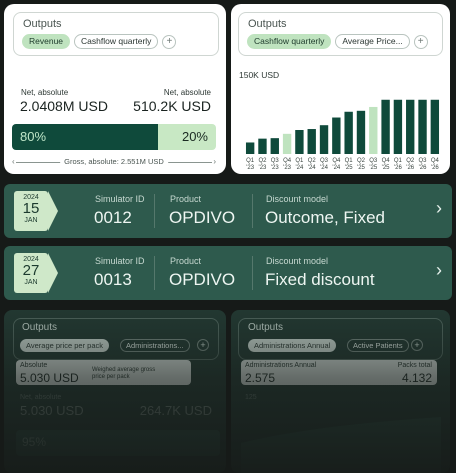  I want to click on date-day: 27, so click(31, 270).